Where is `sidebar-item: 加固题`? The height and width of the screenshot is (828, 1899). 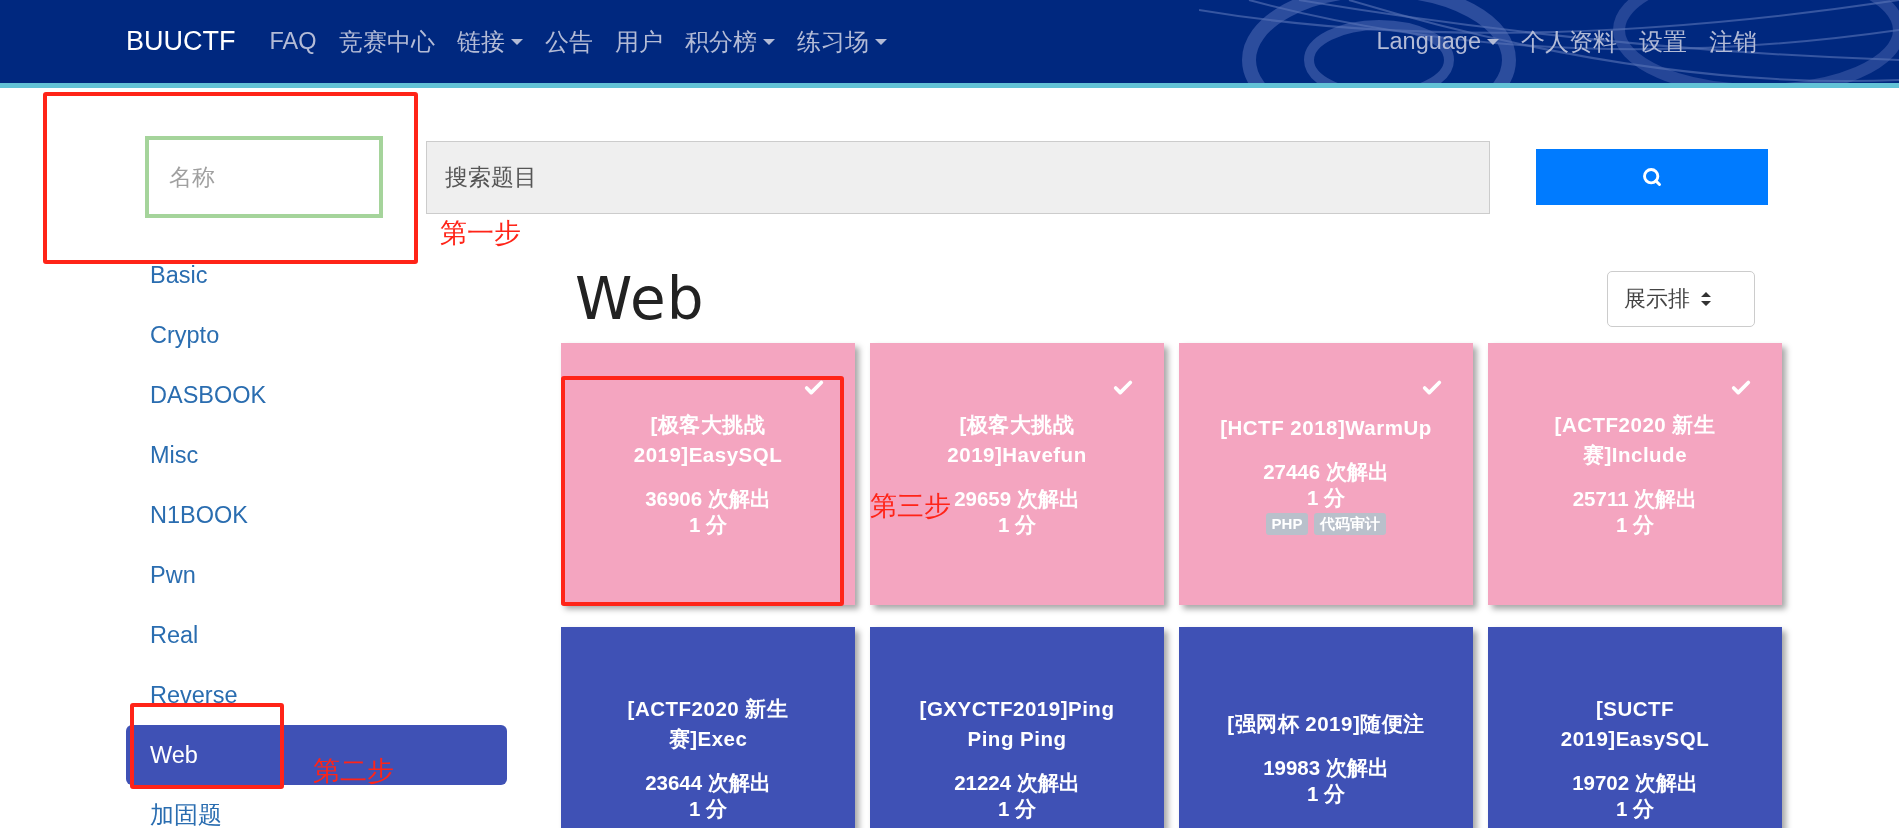 sidebar-item: 加固题 is located at coordinates (316, 806).